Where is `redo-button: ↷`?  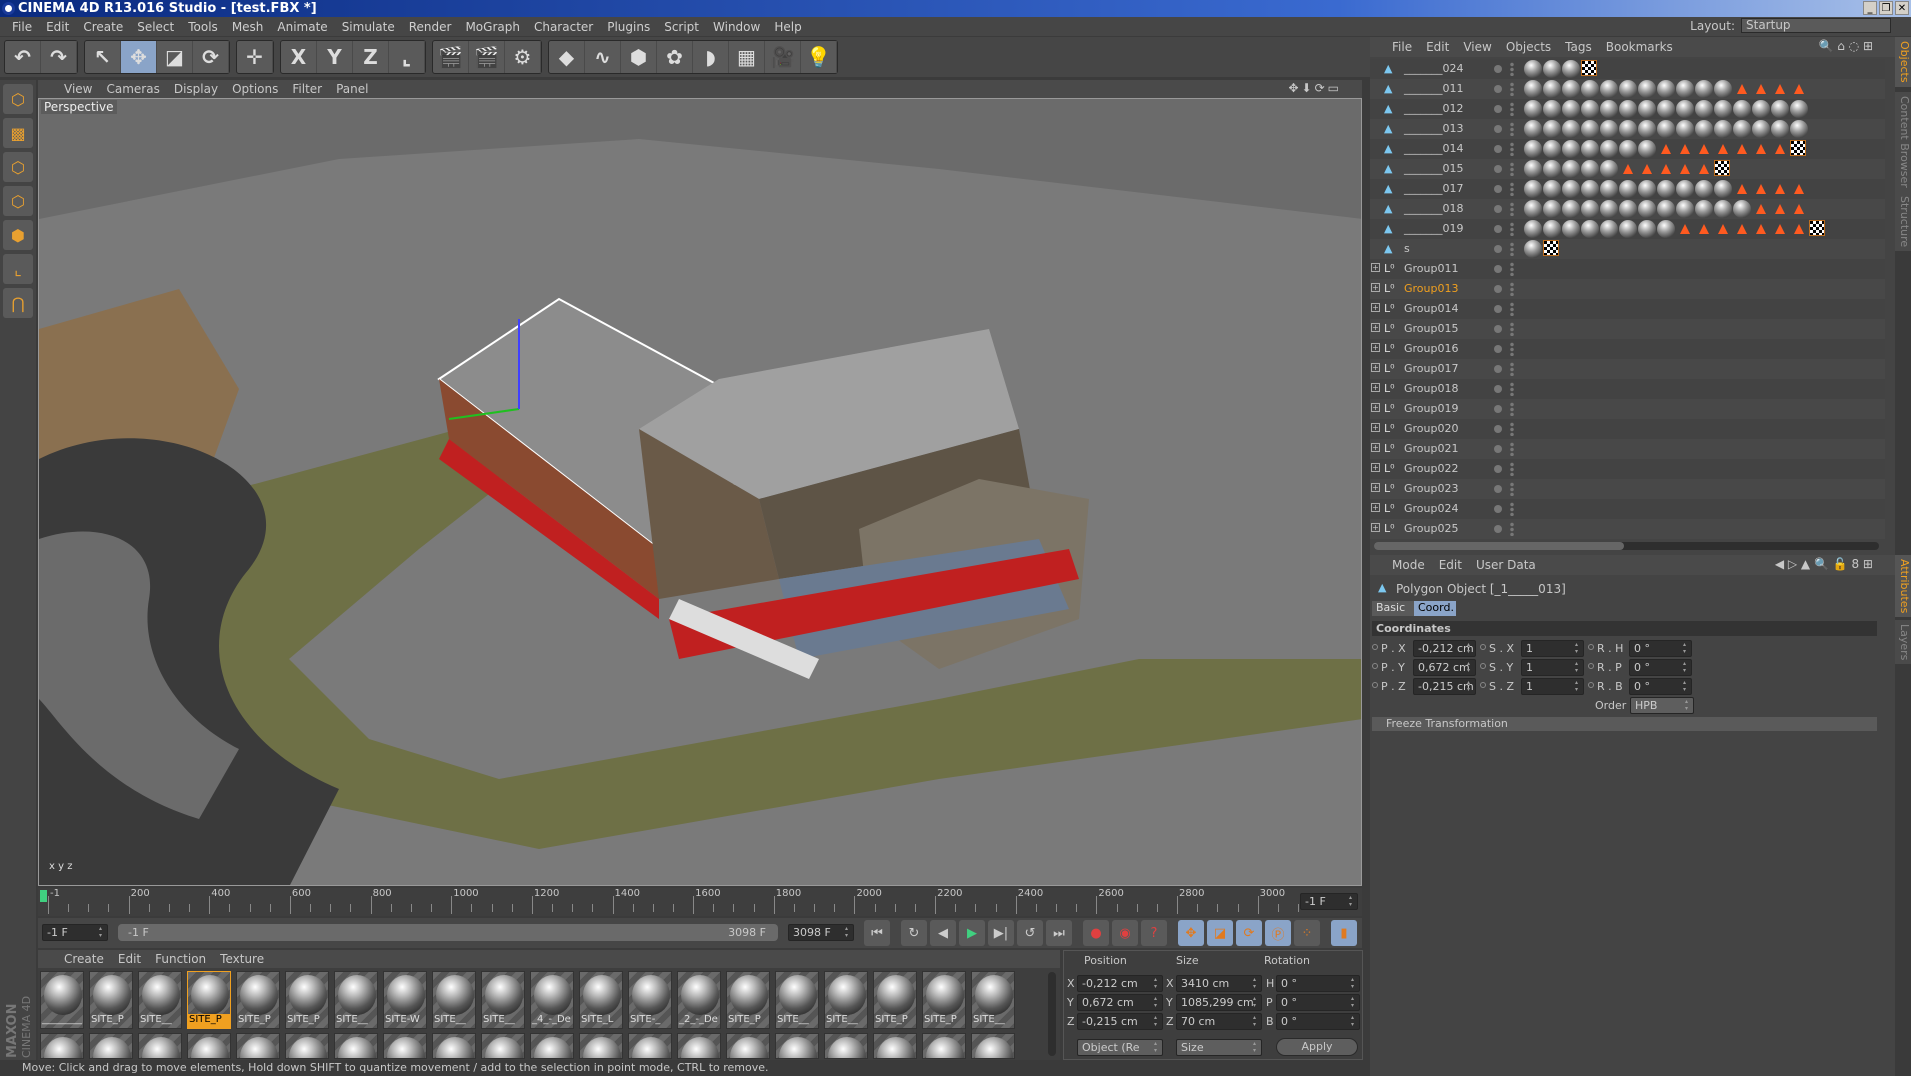
redo-button: ↷ is located at coordinates (59, 57).